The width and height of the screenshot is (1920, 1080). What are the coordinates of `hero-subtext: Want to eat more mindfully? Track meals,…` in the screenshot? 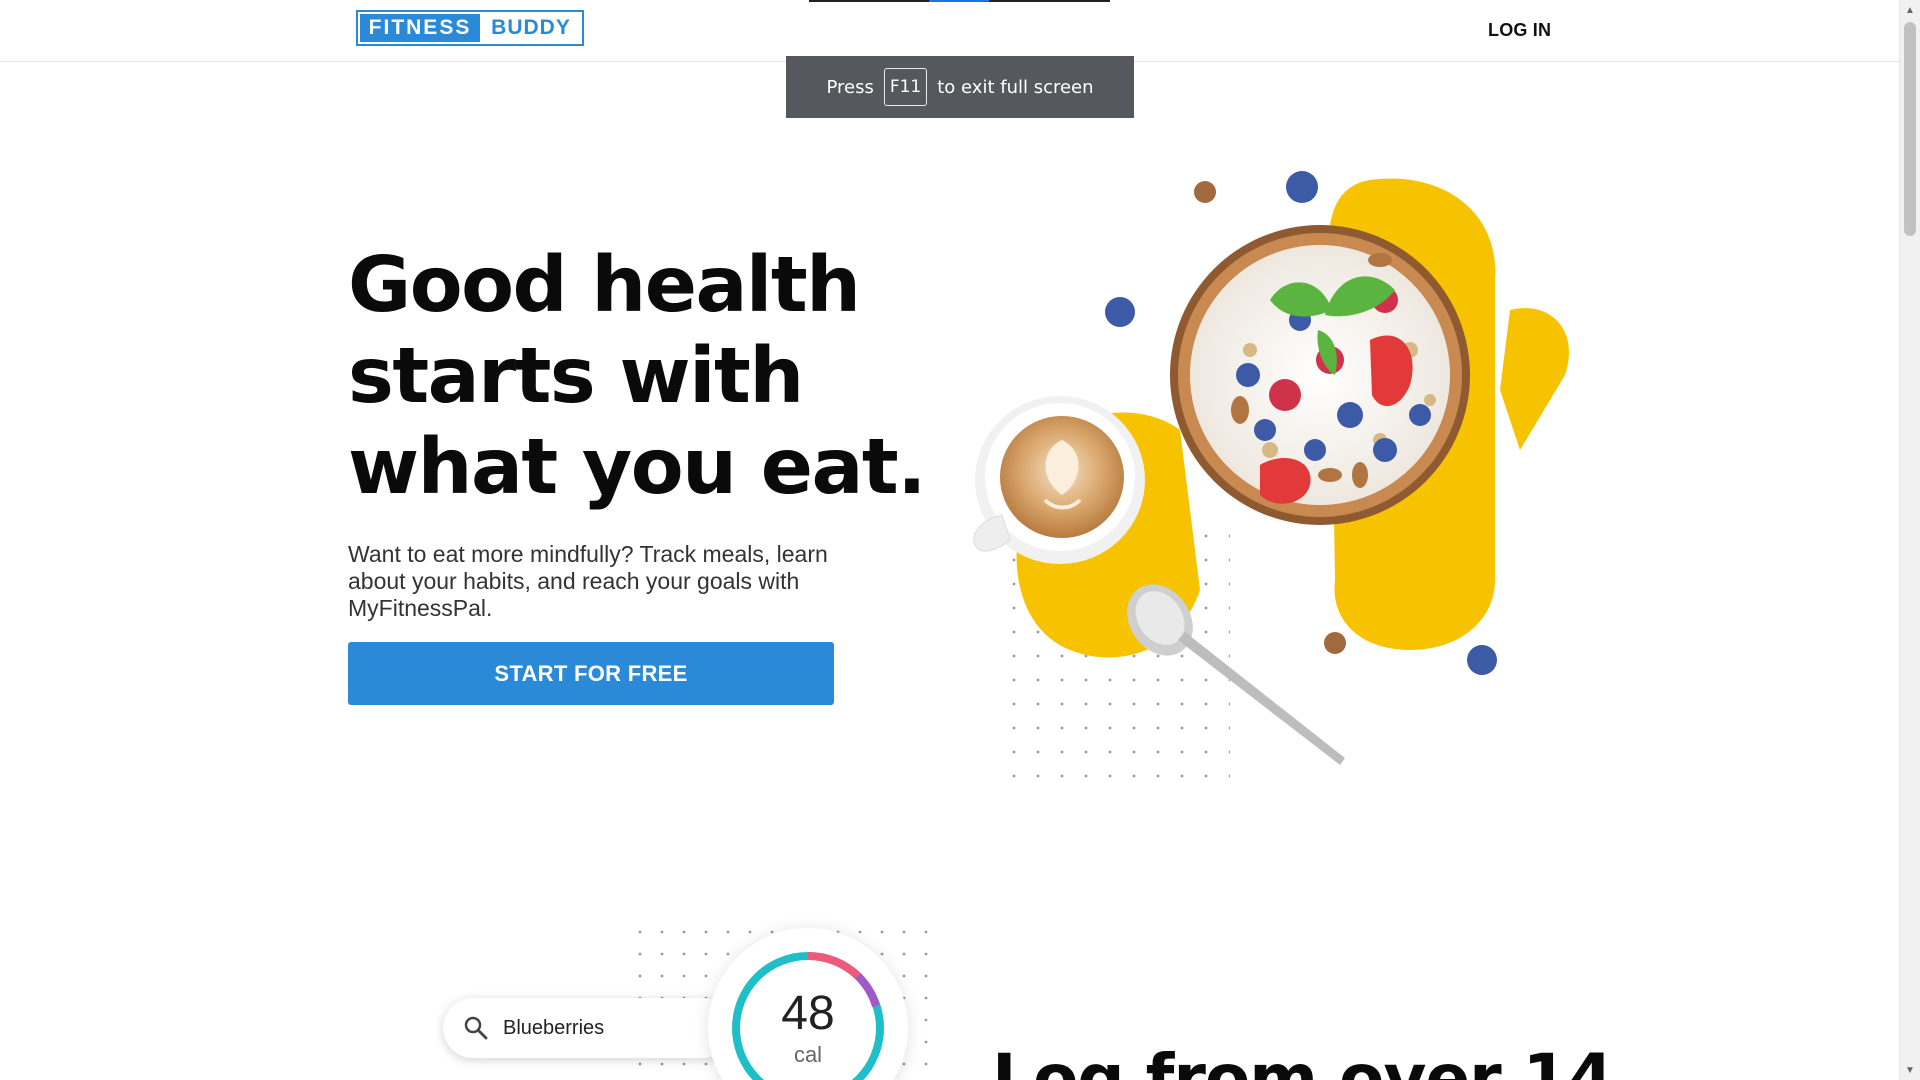 It's located at (588, 581).